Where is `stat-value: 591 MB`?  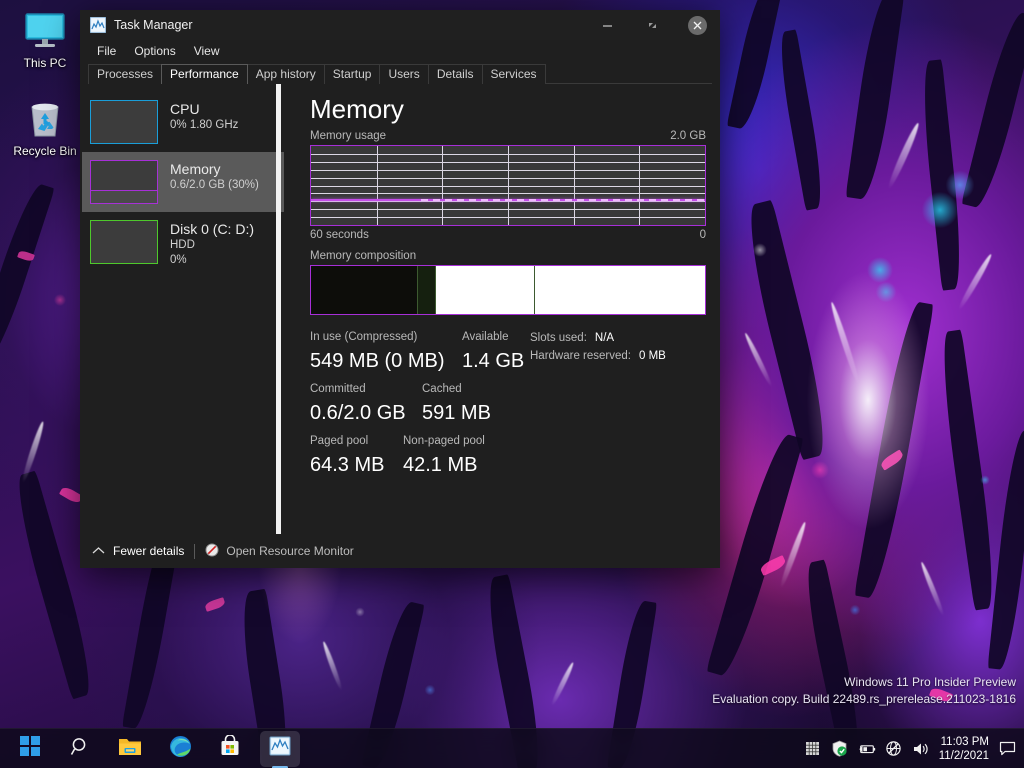
stat-value: 591 MB is located at coordinates (456, 413).